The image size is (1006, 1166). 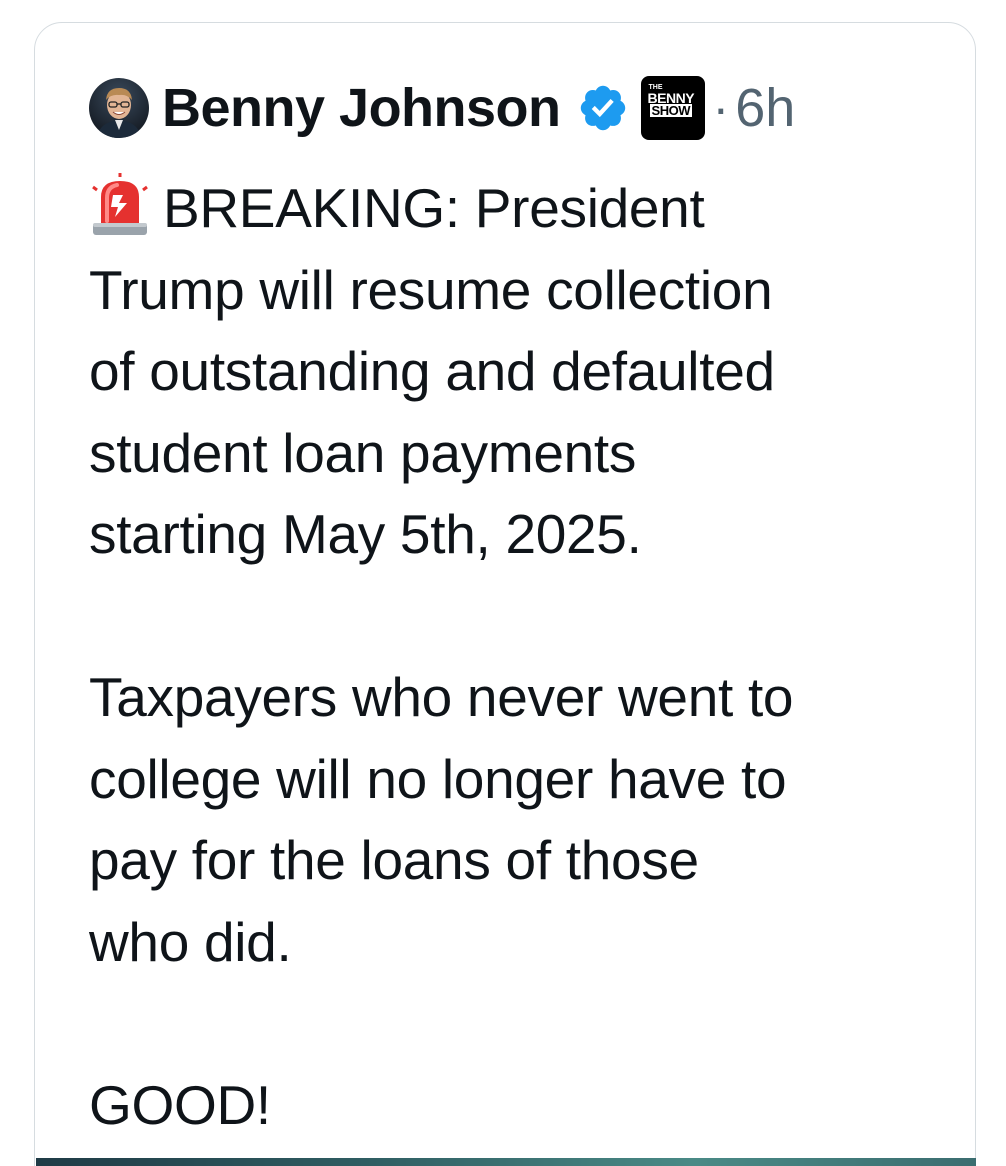 I want to click on tweet-text-line-9: who did., so click(x=190, y=941).